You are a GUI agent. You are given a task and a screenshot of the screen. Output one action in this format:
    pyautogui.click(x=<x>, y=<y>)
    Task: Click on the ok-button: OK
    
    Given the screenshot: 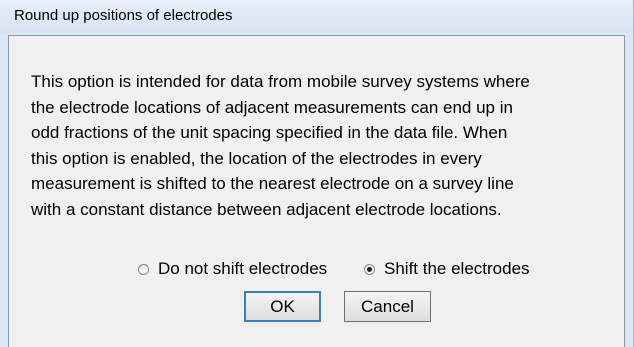 What is the action you would take?
    pyautogui.click(x=282, y=306)
    